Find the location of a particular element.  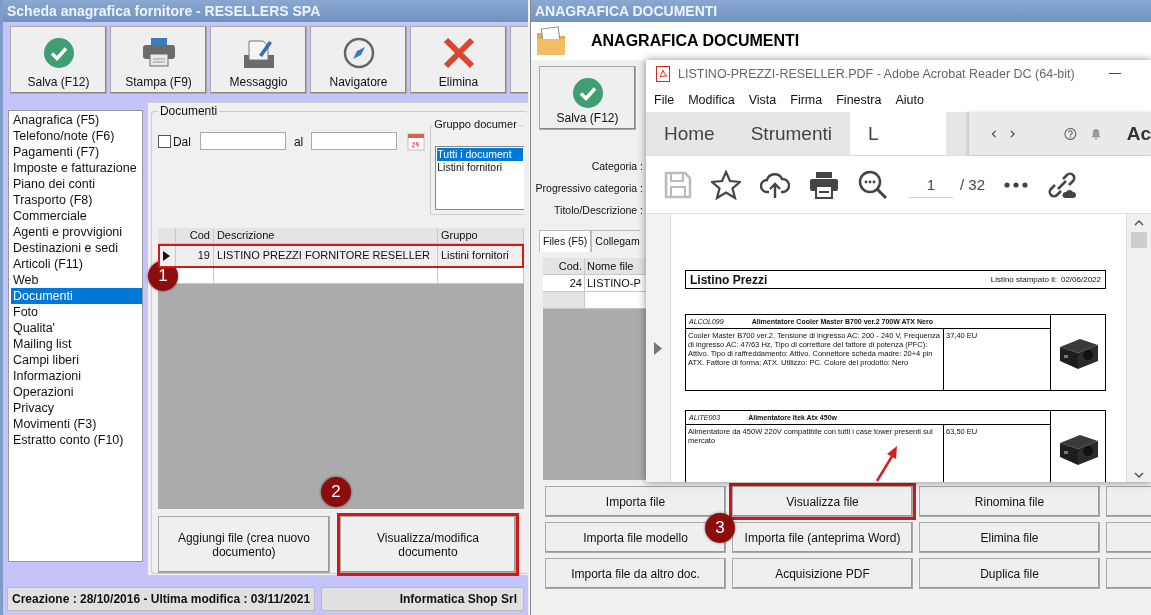

table-cell: LISTINO-P is located at coordinates (615, 283).